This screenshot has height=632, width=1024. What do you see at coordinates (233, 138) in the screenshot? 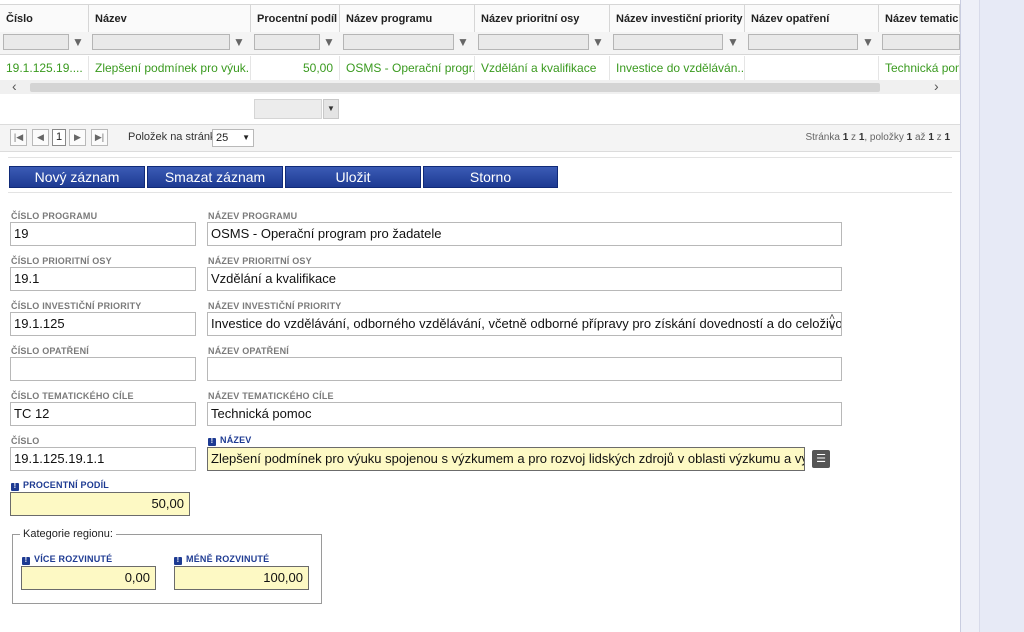
I see `per-page-select: 25 ▼` at bounding box center [233, 138].